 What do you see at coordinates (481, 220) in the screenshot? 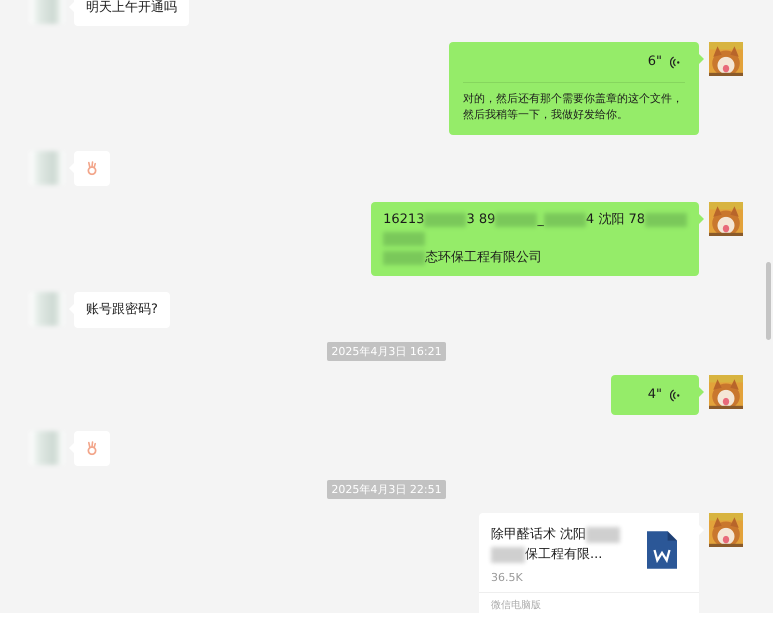
I see `message-text: 3 89` at bounding box center [481, 220].